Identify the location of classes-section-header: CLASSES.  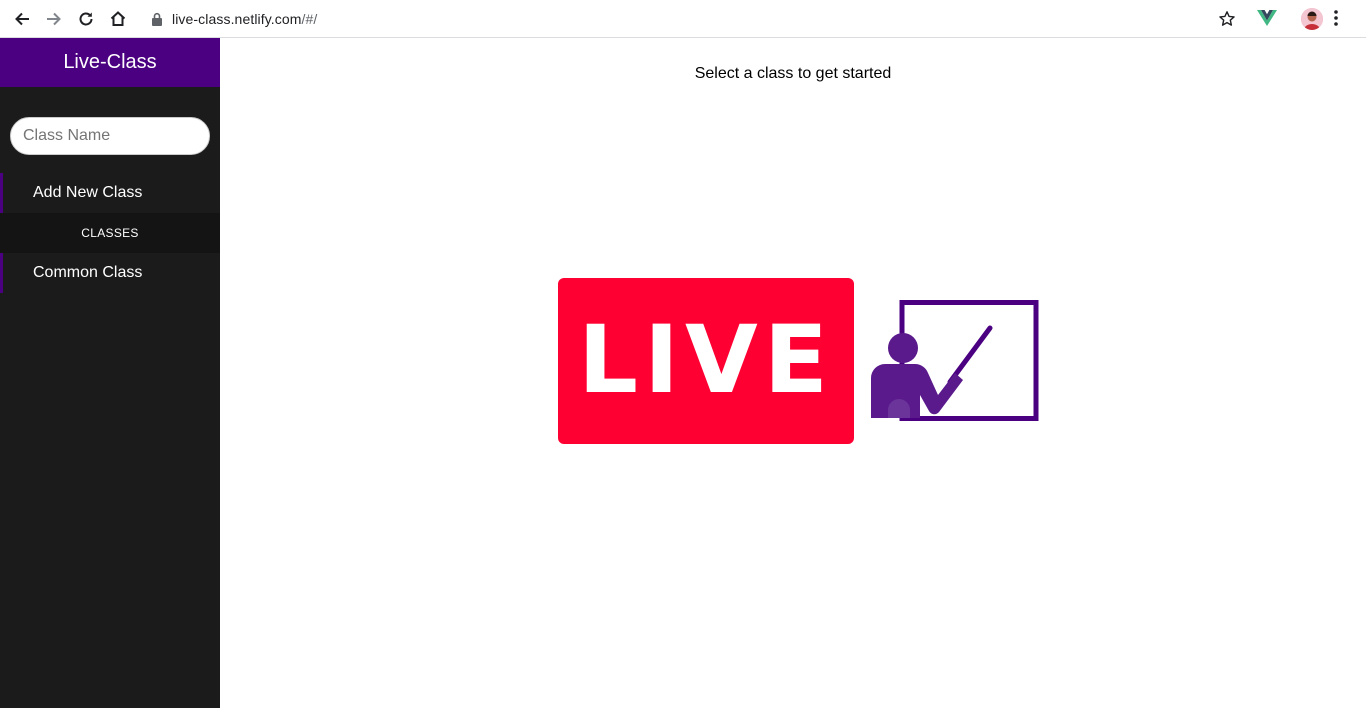
(110, 233).